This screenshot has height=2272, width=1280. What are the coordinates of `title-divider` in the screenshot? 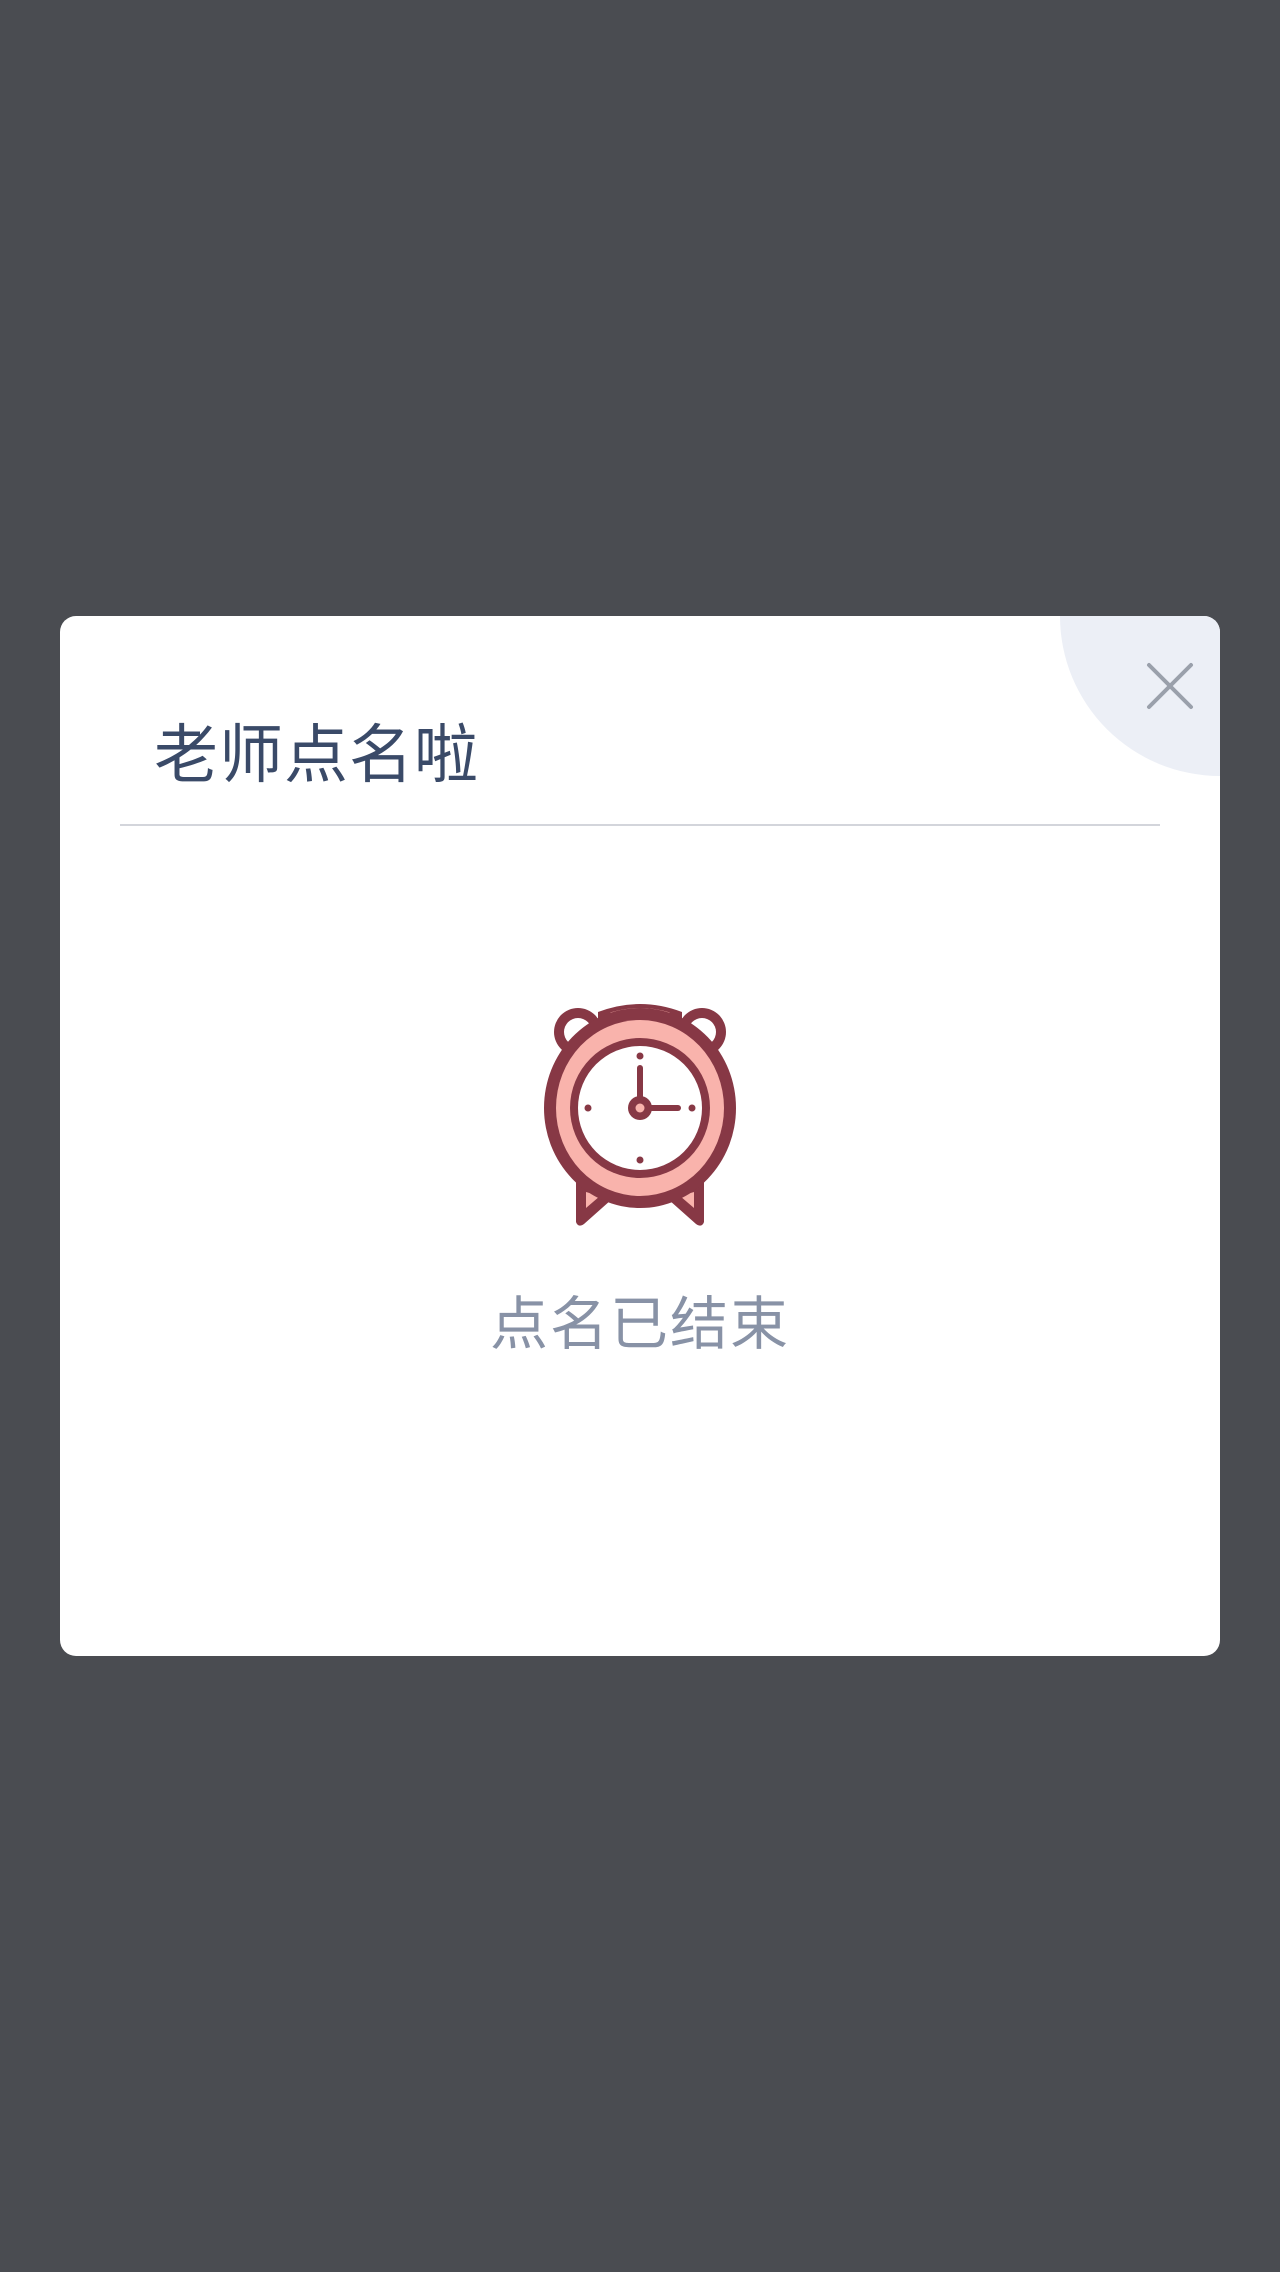 It's located at (640, 825).